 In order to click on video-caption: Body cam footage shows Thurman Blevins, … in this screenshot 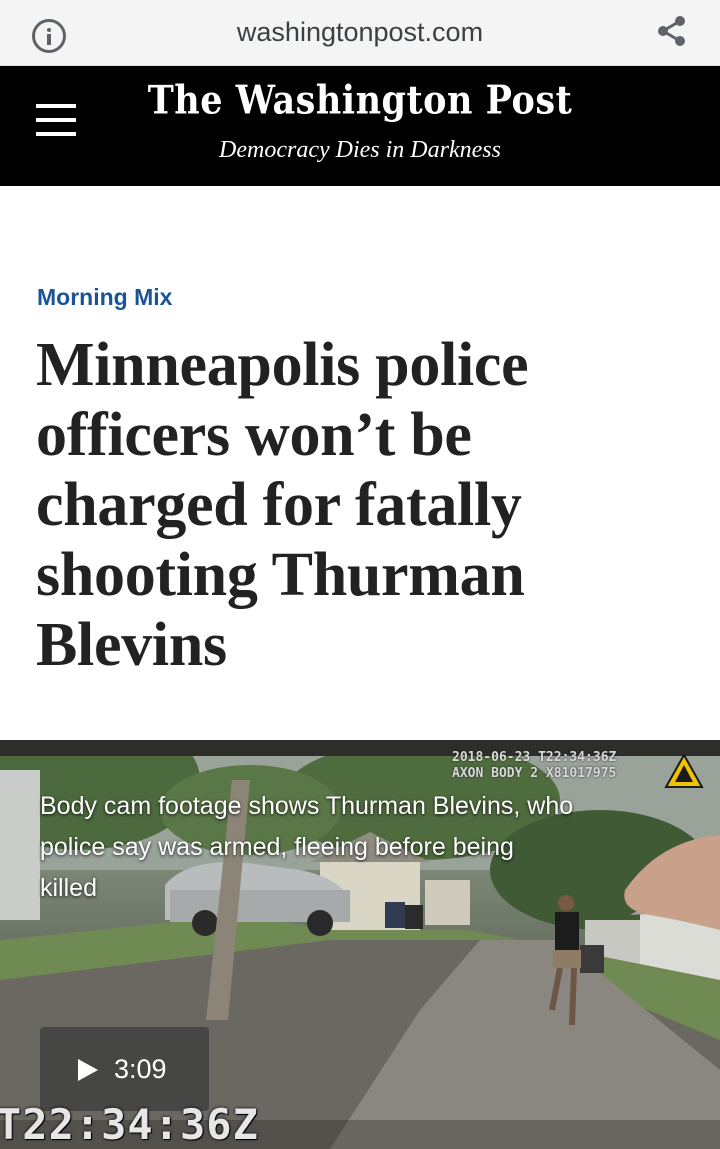, I will do `click(365, 847)`.